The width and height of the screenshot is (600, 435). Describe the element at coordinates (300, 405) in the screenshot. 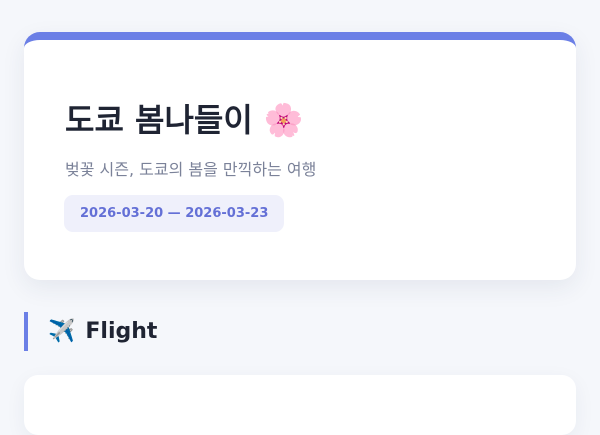

I see `flight-card` at that location.